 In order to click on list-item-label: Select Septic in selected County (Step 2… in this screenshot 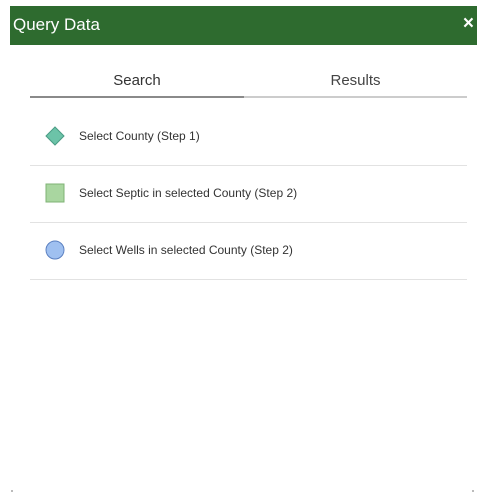, I will do `click(188, 193)`.